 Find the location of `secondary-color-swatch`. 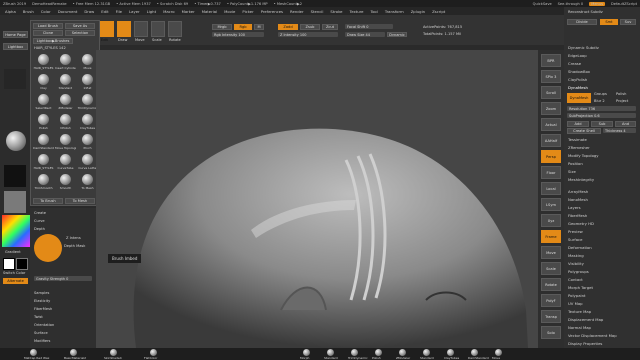

secondary-color-swatch is located at coordinates (22, 264).